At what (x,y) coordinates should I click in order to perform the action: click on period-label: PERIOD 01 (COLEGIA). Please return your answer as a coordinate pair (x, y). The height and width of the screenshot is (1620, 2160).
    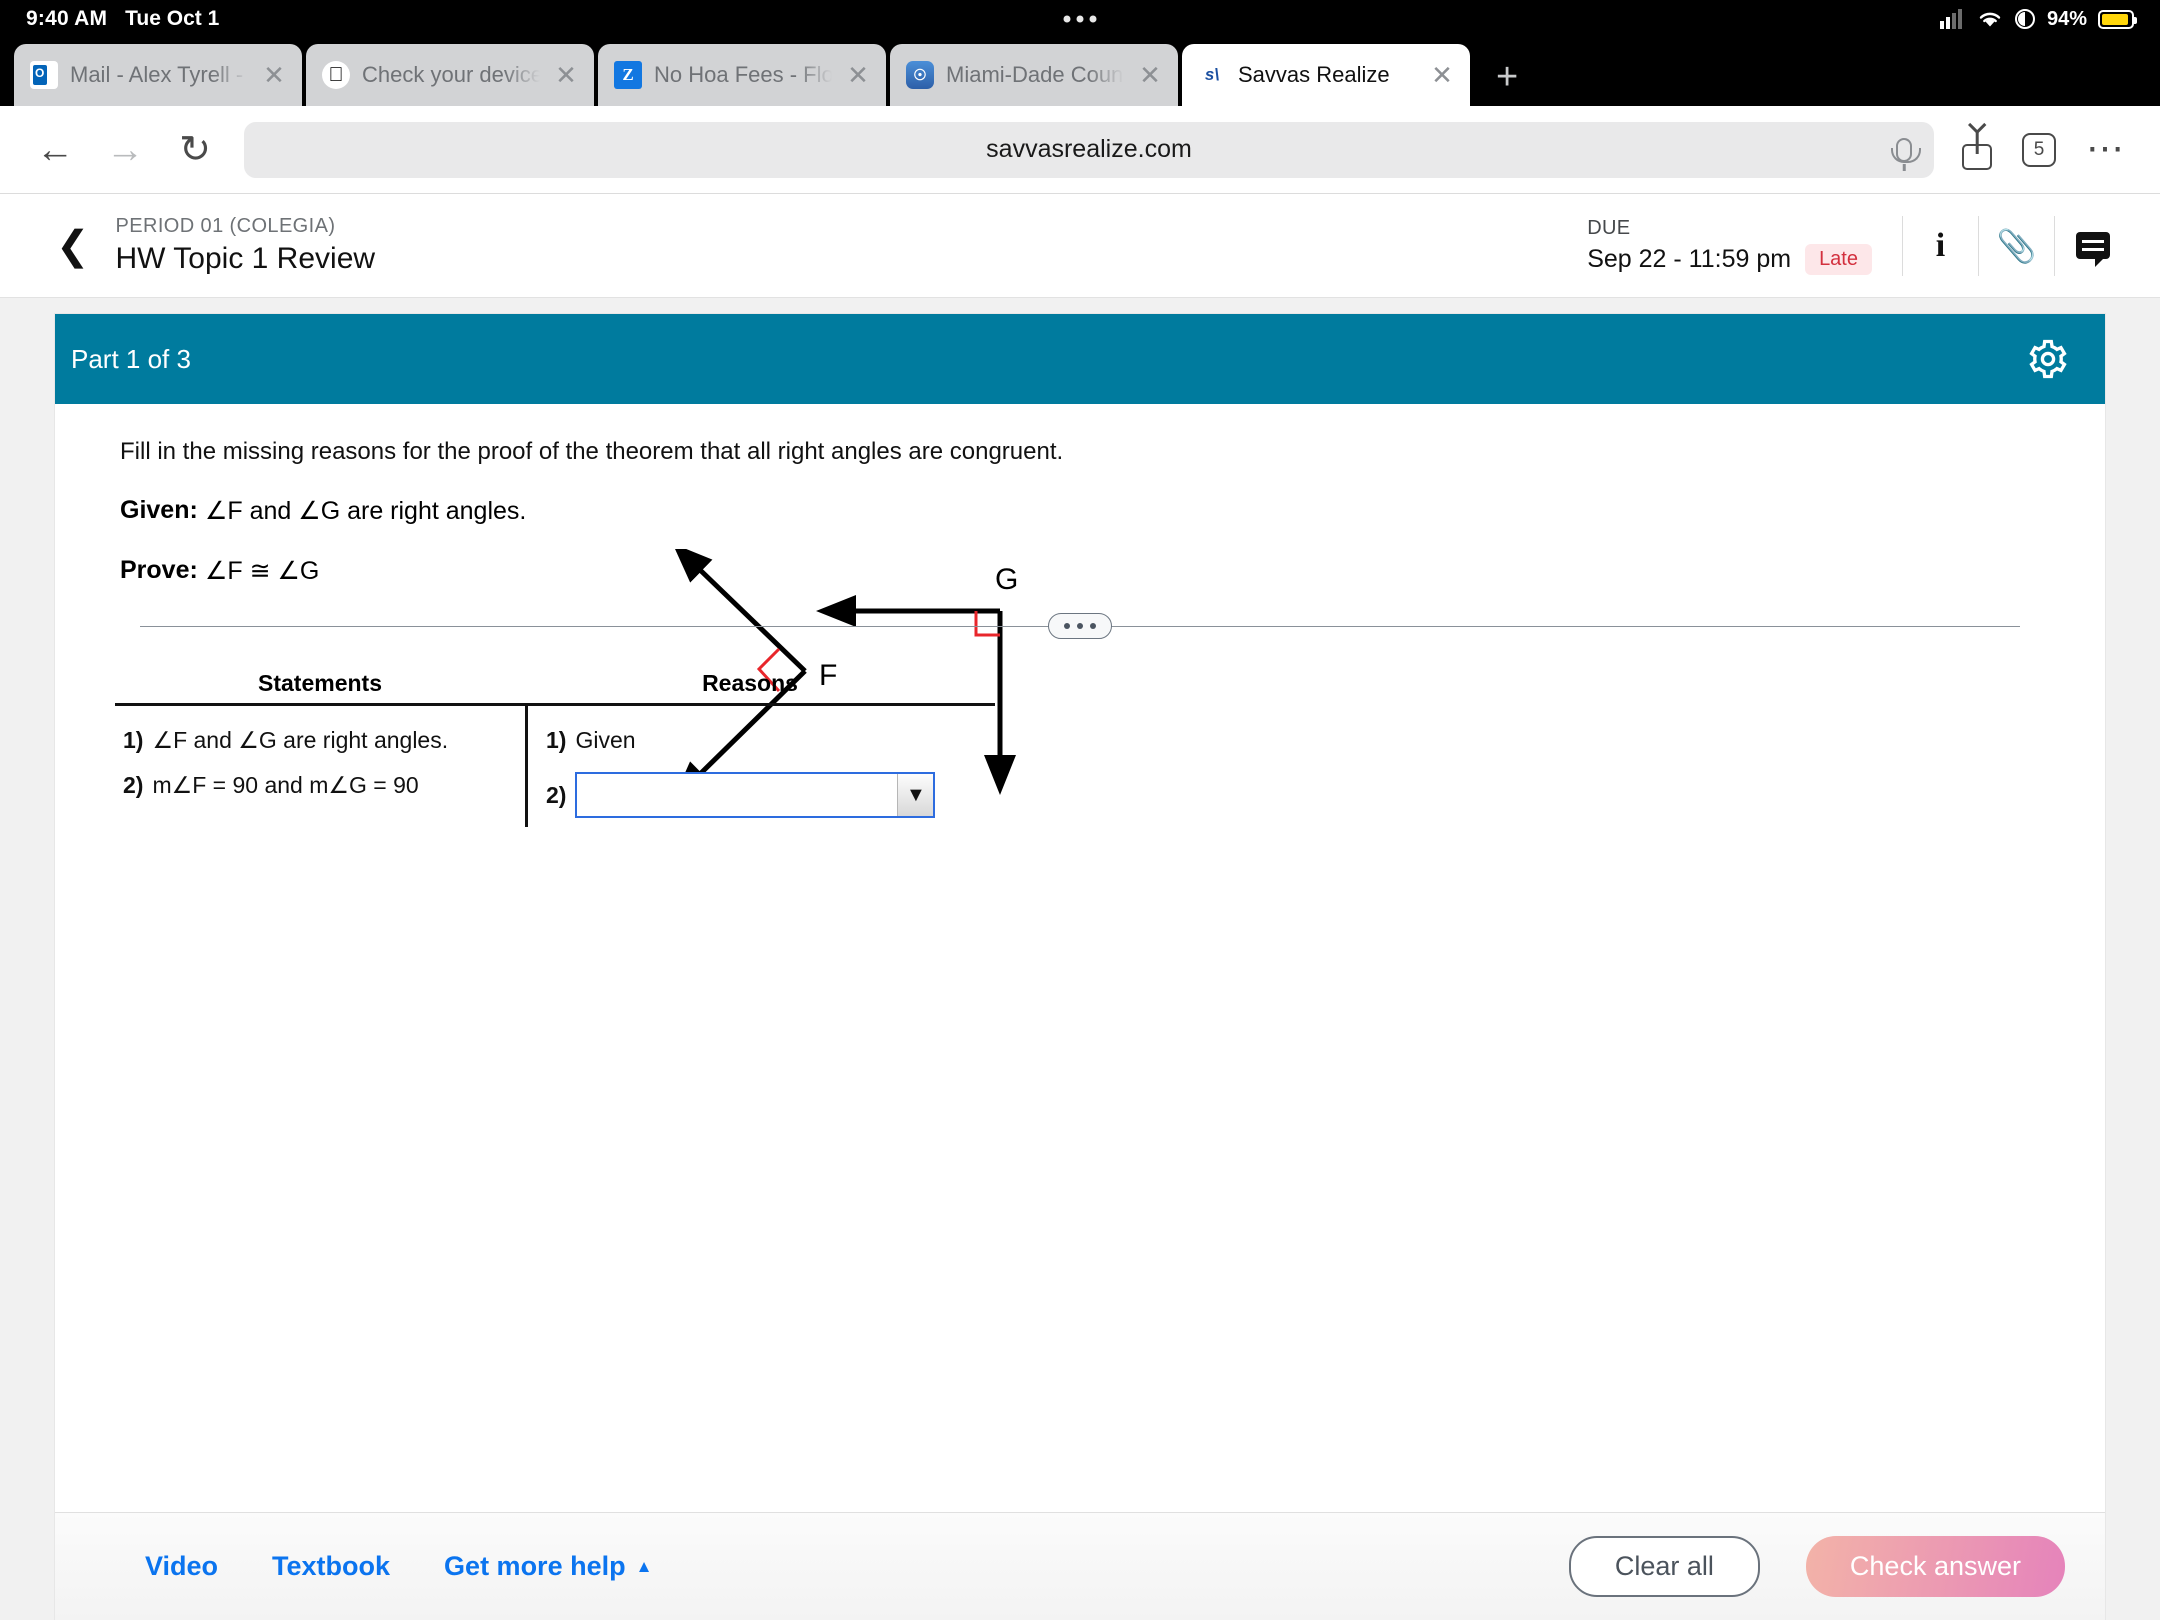
    Looking at the image, I should click on (225, 226).